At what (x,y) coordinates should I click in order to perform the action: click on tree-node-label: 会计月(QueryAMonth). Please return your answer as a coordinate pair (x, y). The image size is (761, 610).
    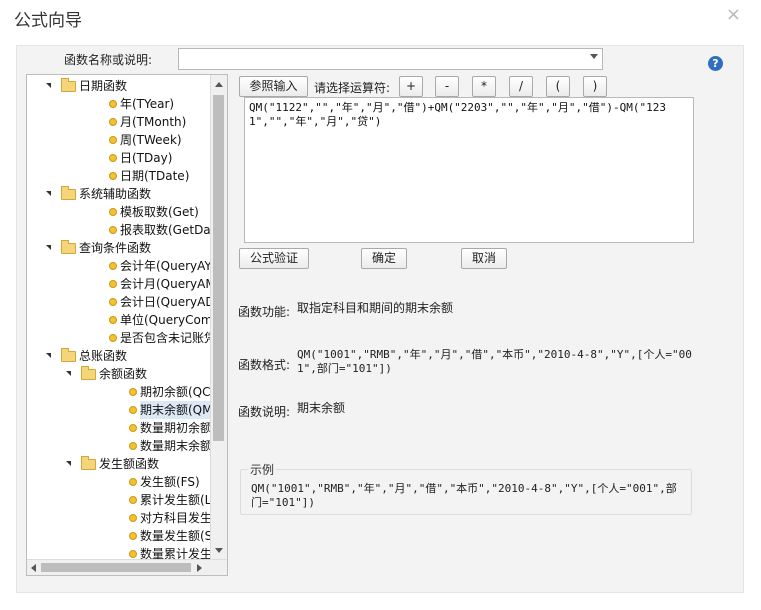
    Looking at the image, I should click on (165, 284).